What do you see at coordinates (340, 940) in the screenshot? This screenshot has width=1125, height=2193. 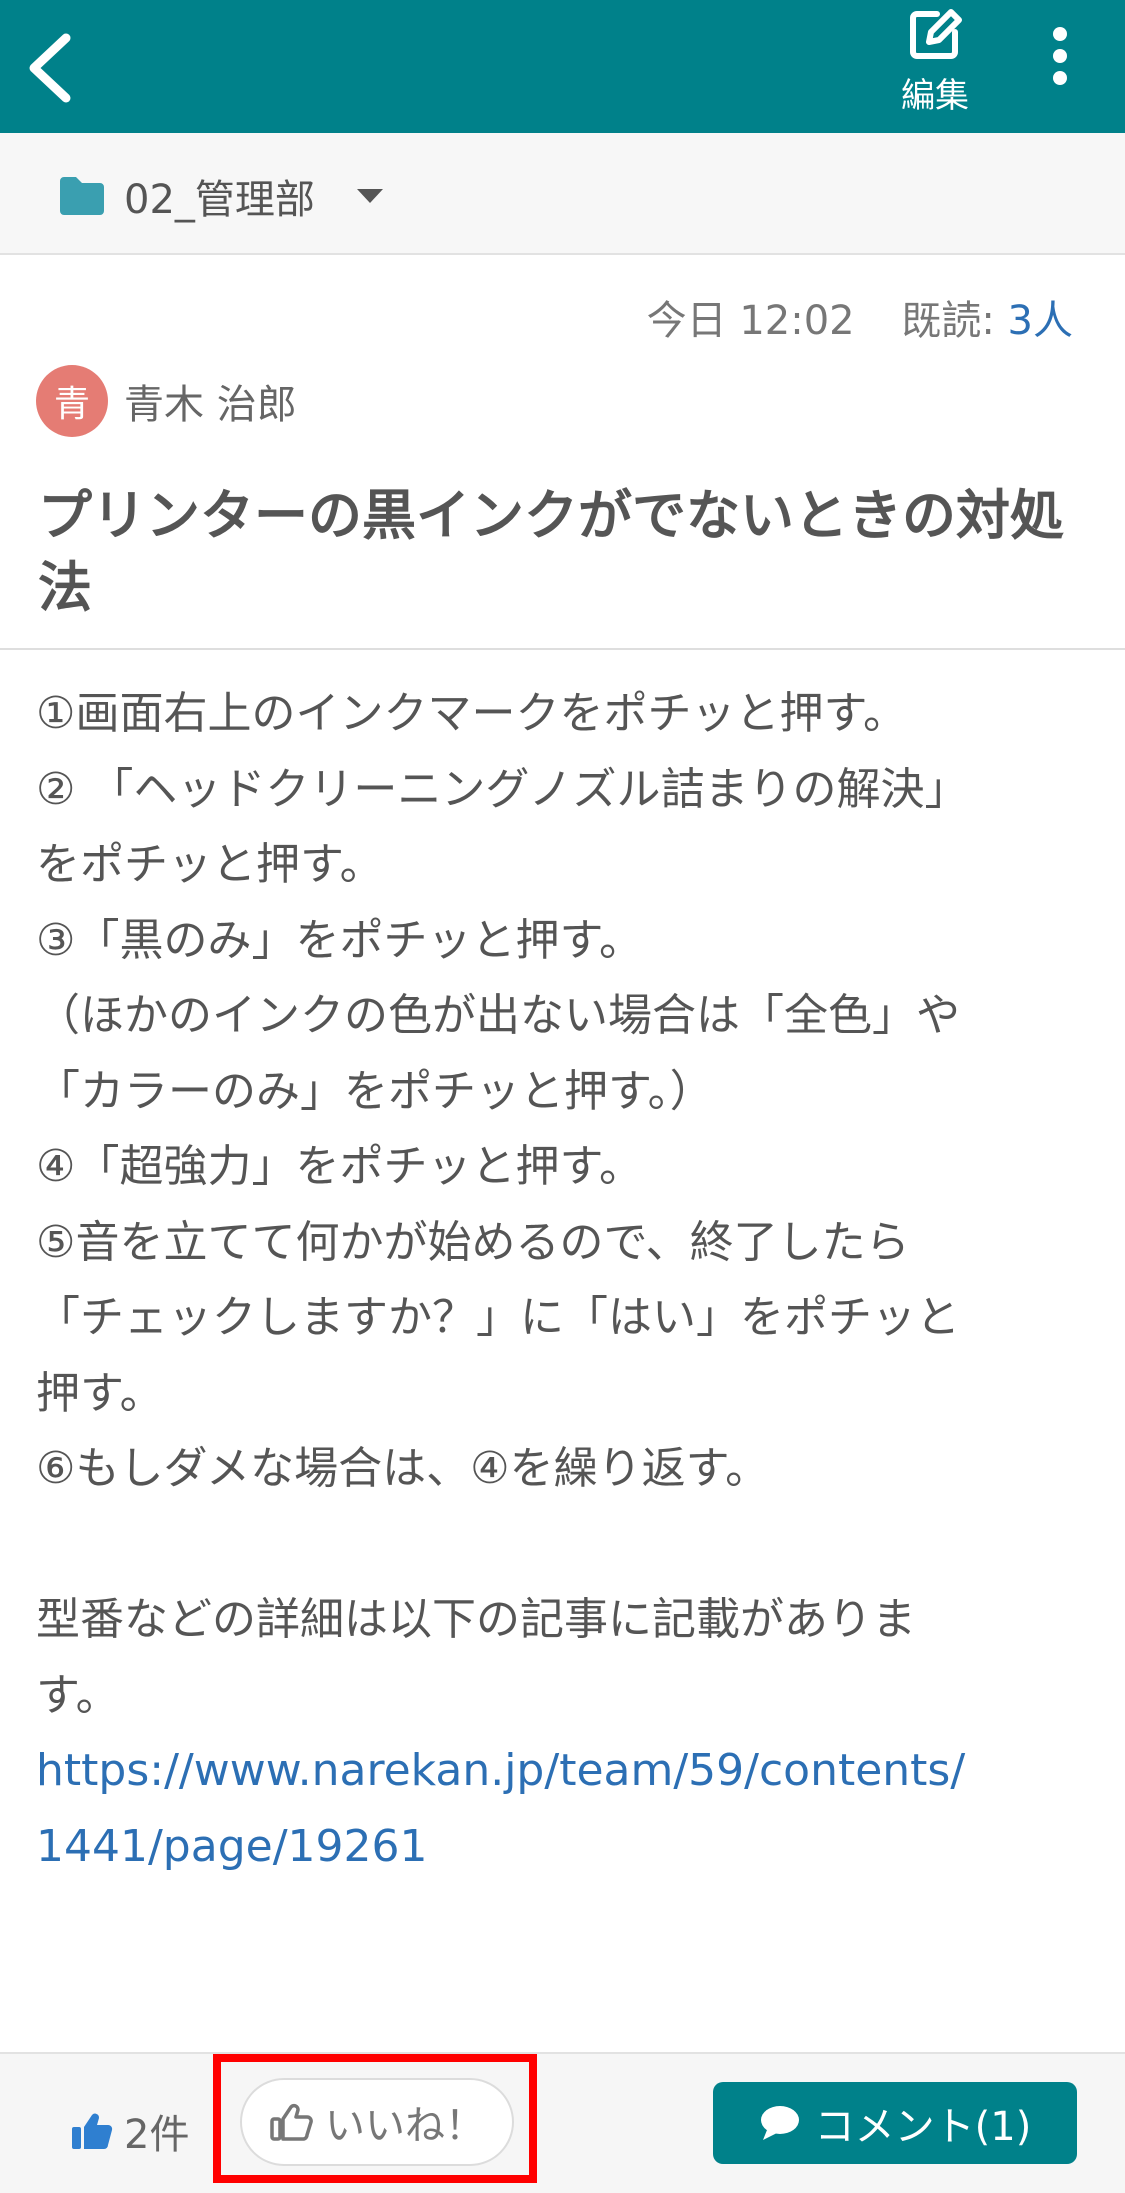 I see `body-line: ③「黒のみ」をポチッと押す。` at bounding box center [340, 940].